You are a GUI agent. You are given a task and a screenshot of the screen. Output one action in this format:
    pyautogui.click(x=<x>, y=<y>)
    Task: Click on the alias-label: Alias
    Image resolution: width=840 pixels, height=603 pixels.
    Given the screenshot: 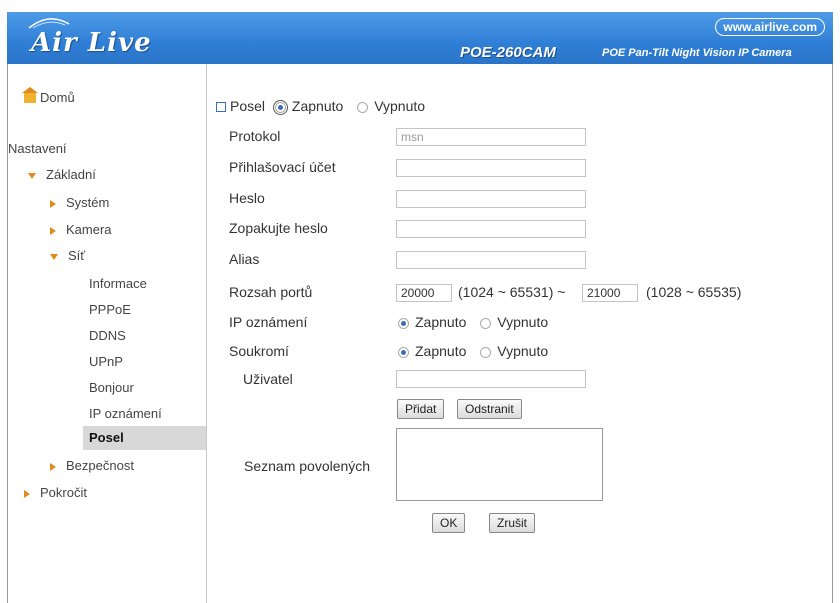 What is the action you would take?
    pyautogui.click(x=244, y=259)
    